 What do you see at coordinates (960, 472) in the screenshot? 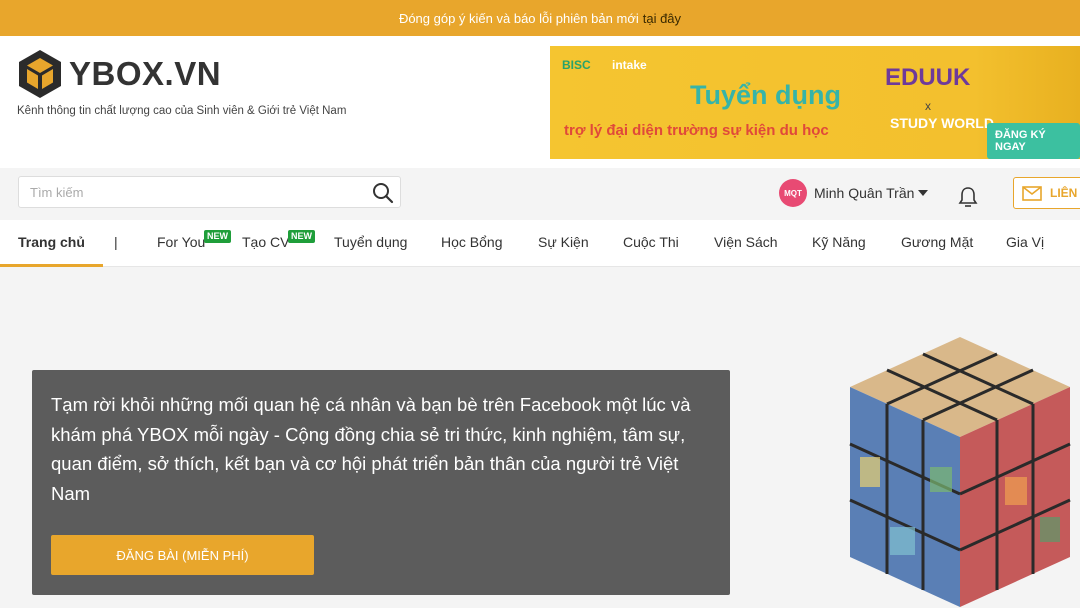
I see `rubik-cube-illustration` at bounding box center [960, 472].